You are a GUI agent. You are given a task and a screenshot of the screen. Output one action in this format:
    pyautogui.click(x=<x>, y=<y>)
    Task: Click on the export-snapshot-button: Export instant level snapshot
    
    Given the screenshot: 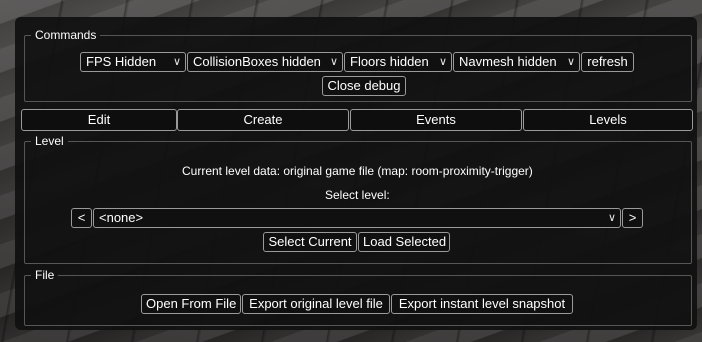 What is the action you would take?
    pyautogui.click(x=482, y=304)
    